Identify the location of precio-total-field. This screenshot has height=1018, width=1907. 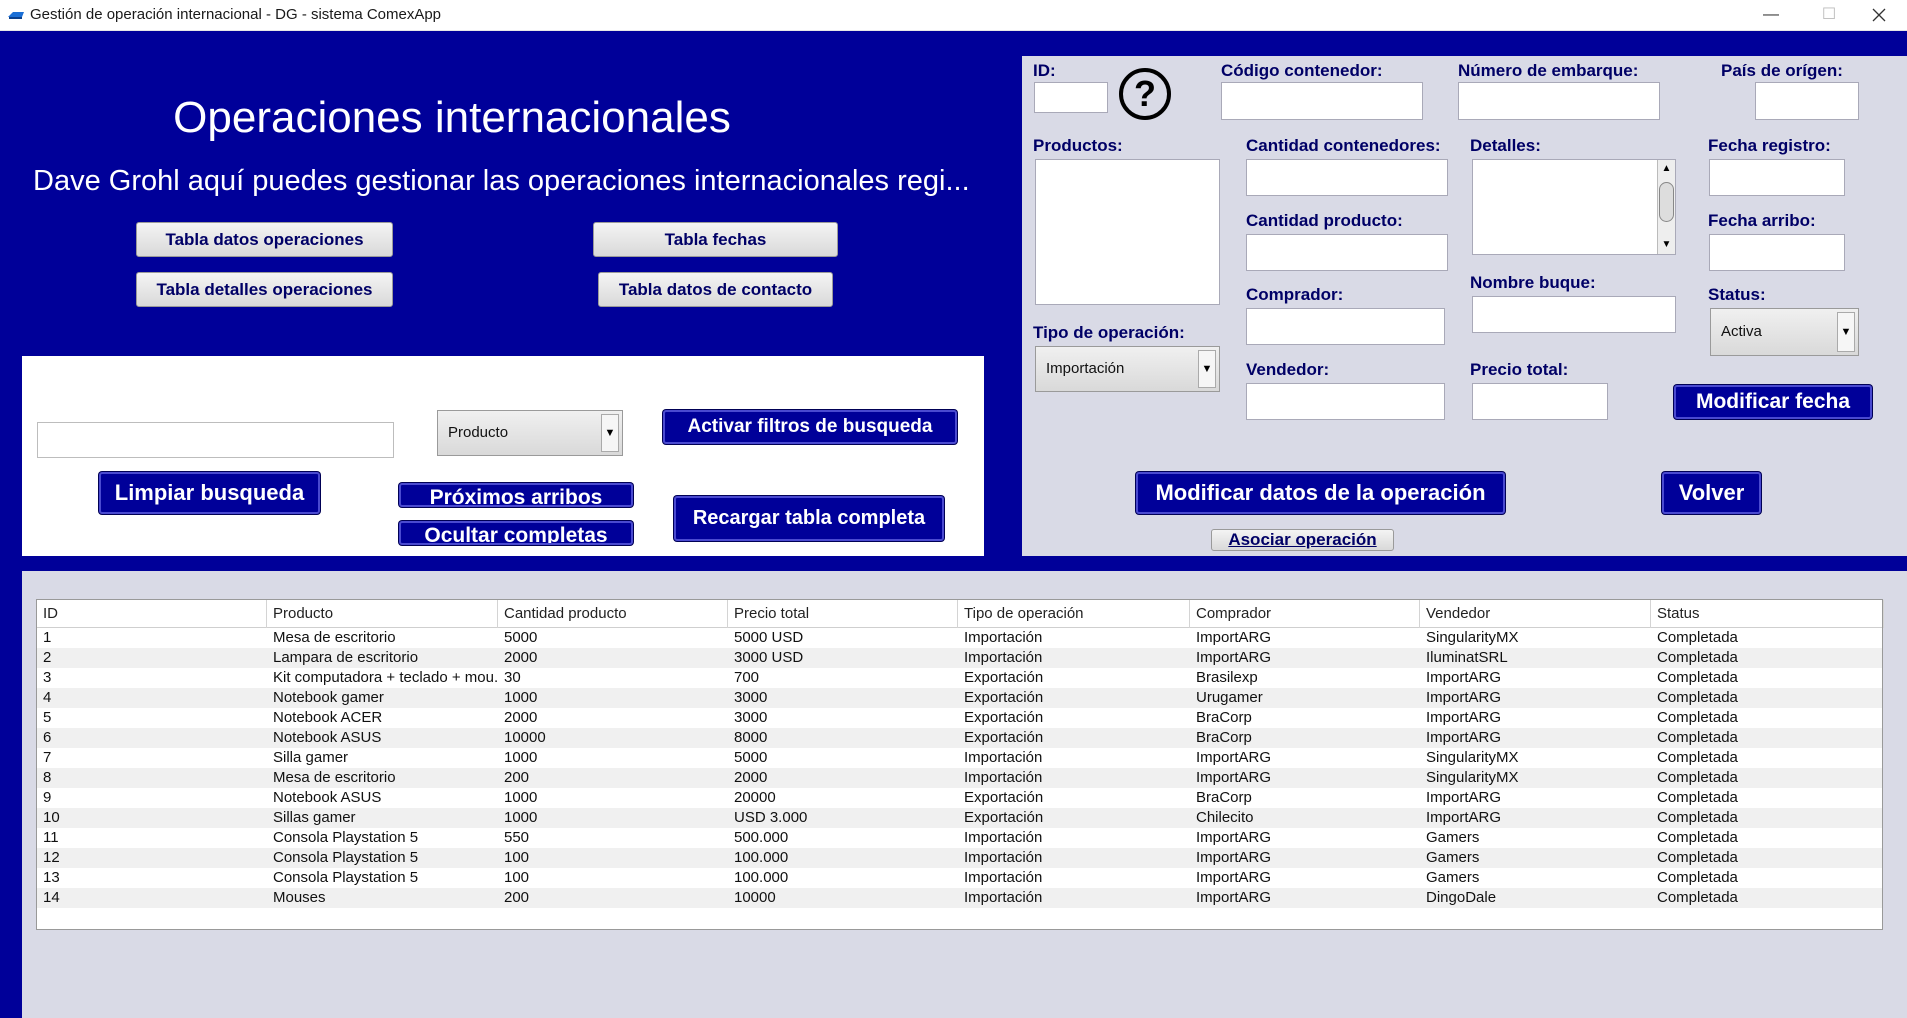
(1540, 401).